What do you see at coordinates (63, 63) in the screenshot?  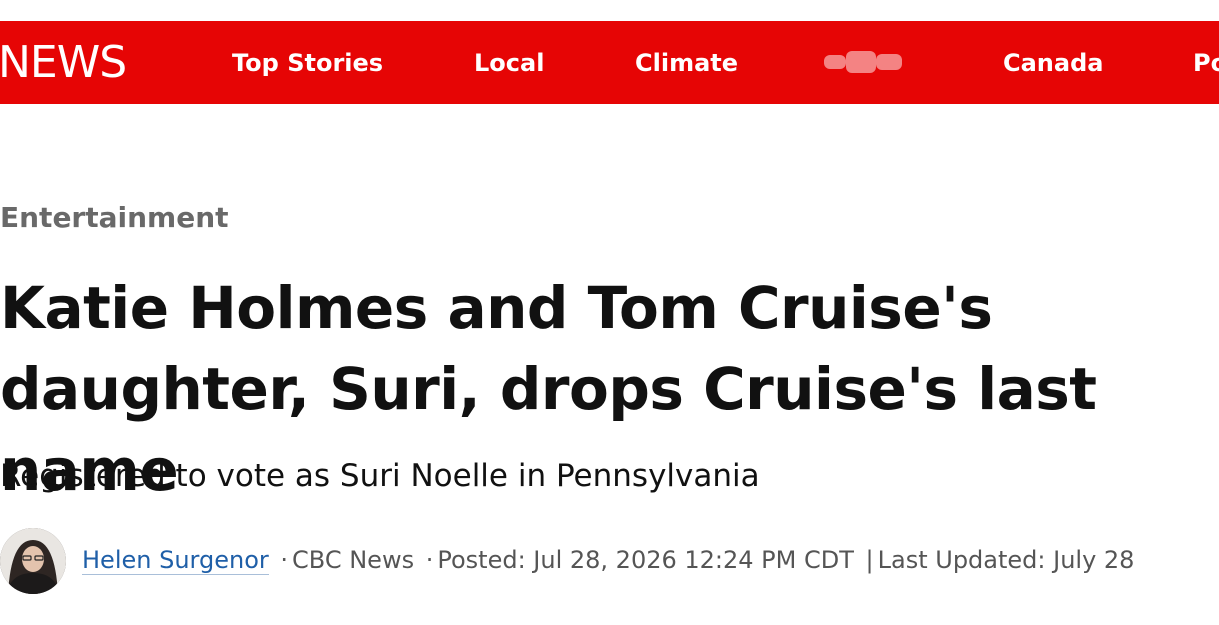 I see `news-logo: NEWS` at bounding box center [63, 63].